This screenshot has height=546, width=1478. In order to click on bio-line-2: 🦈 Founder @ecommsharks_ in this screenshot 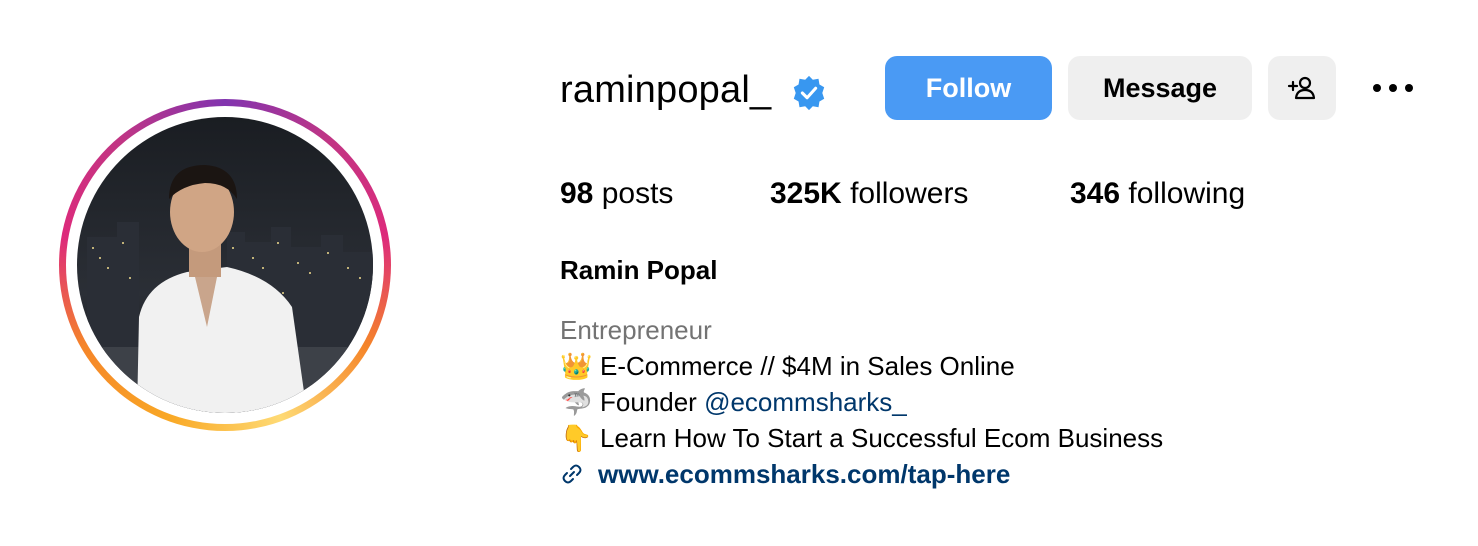, I will do `click(733, 402)`.